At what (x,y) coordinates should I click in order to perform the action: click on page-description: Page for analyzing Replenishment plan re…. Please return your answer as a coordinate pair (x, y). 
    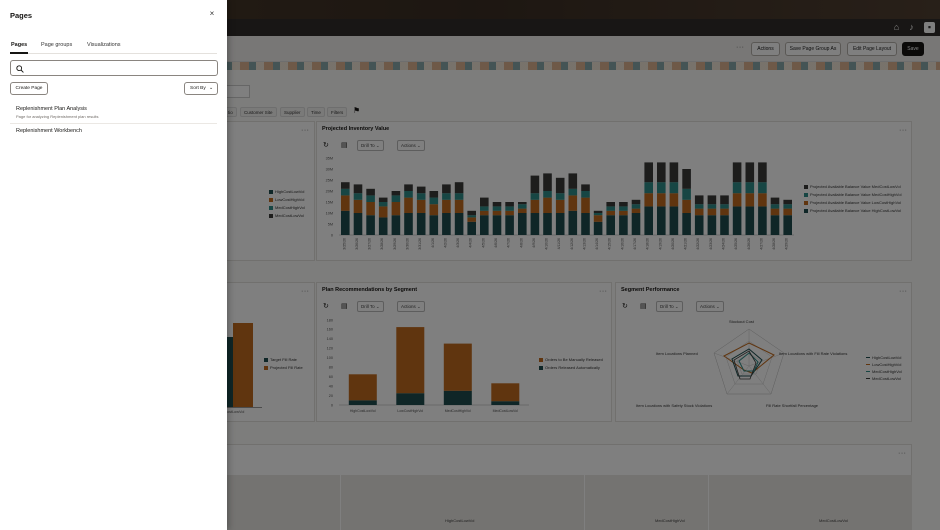
    Looking at the image, I should click on (57, 116).